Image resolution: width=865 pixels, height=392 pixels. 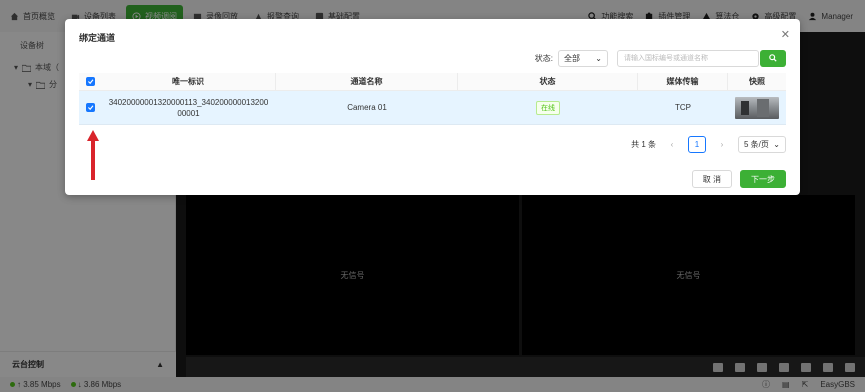 I want to click on modal-footer: 取 消 下一步, so click(x=738, y=179).